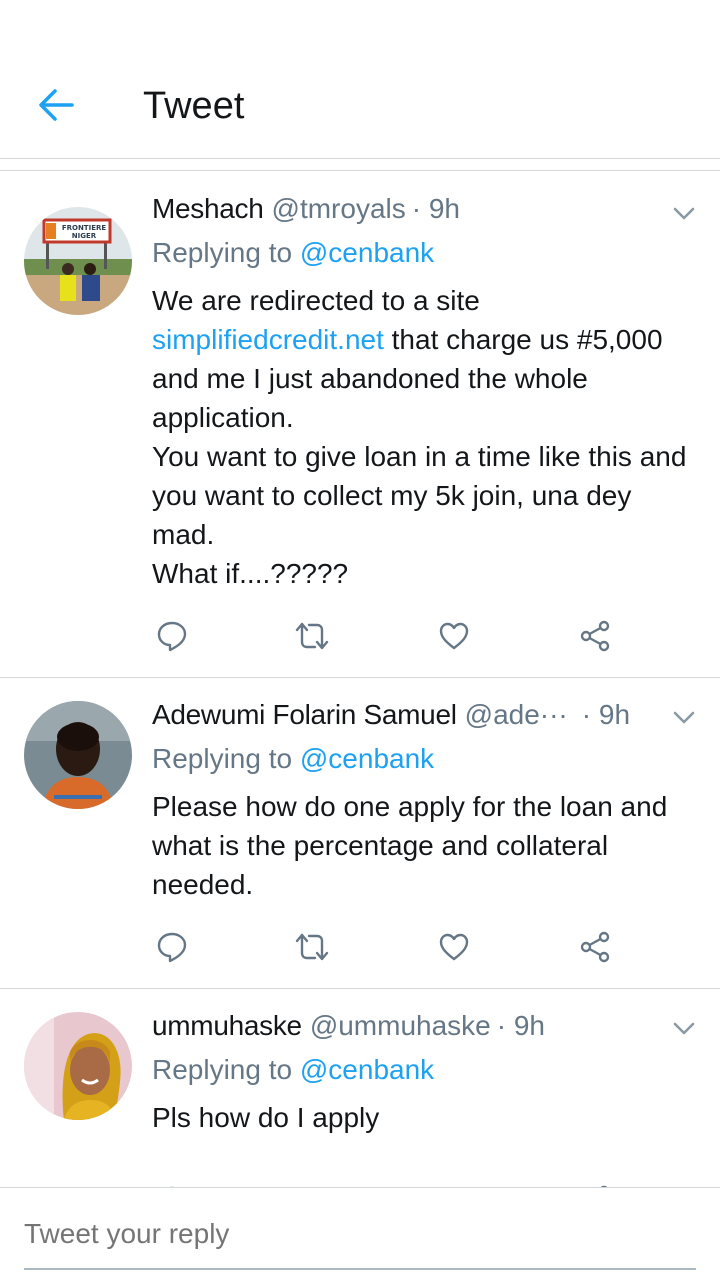 Image resolution: width=720 pixels, height=1280 pixels. Describe the element at coordinates (400, 1026) in the screenshot. I see `username: @ummuhaske` at that location.